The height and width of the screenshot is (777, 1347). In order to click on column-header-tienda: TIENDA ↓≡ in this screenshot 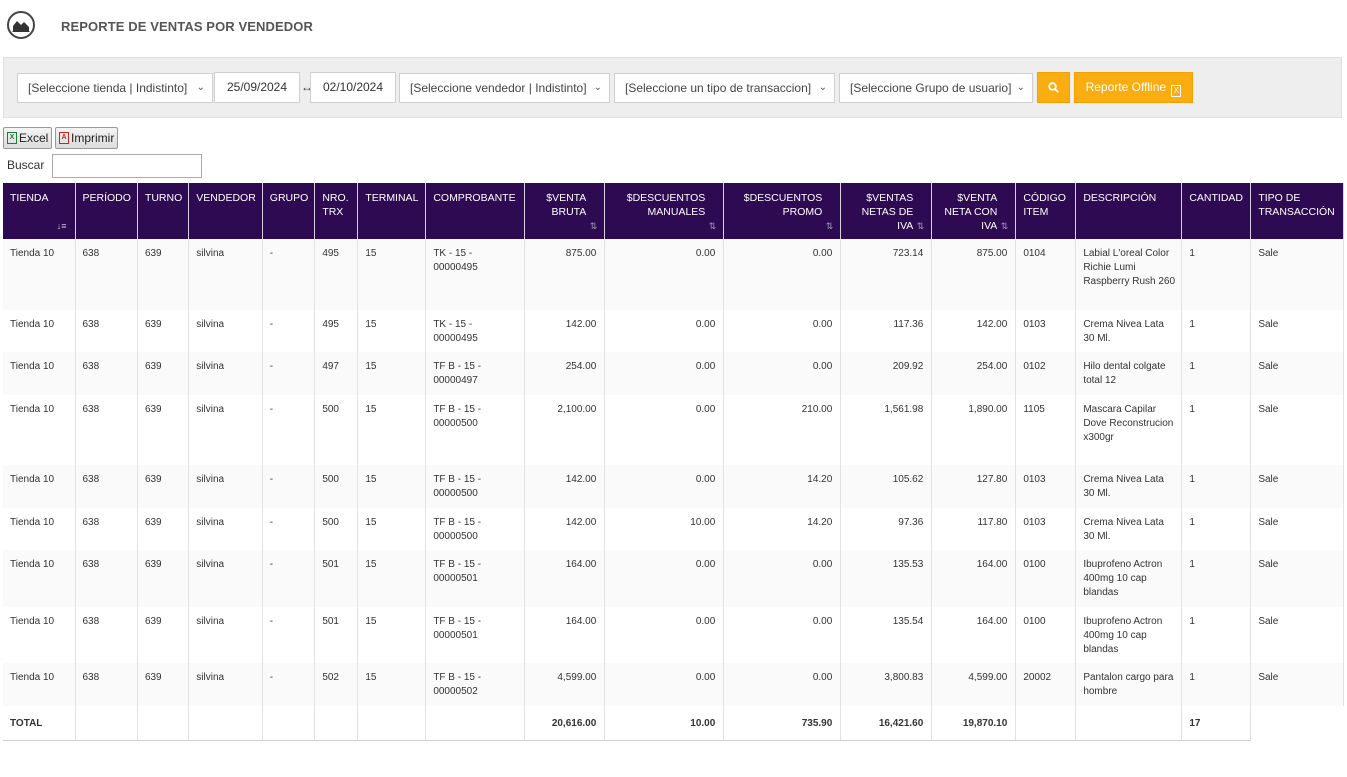, I will do `click(39, 211)`.